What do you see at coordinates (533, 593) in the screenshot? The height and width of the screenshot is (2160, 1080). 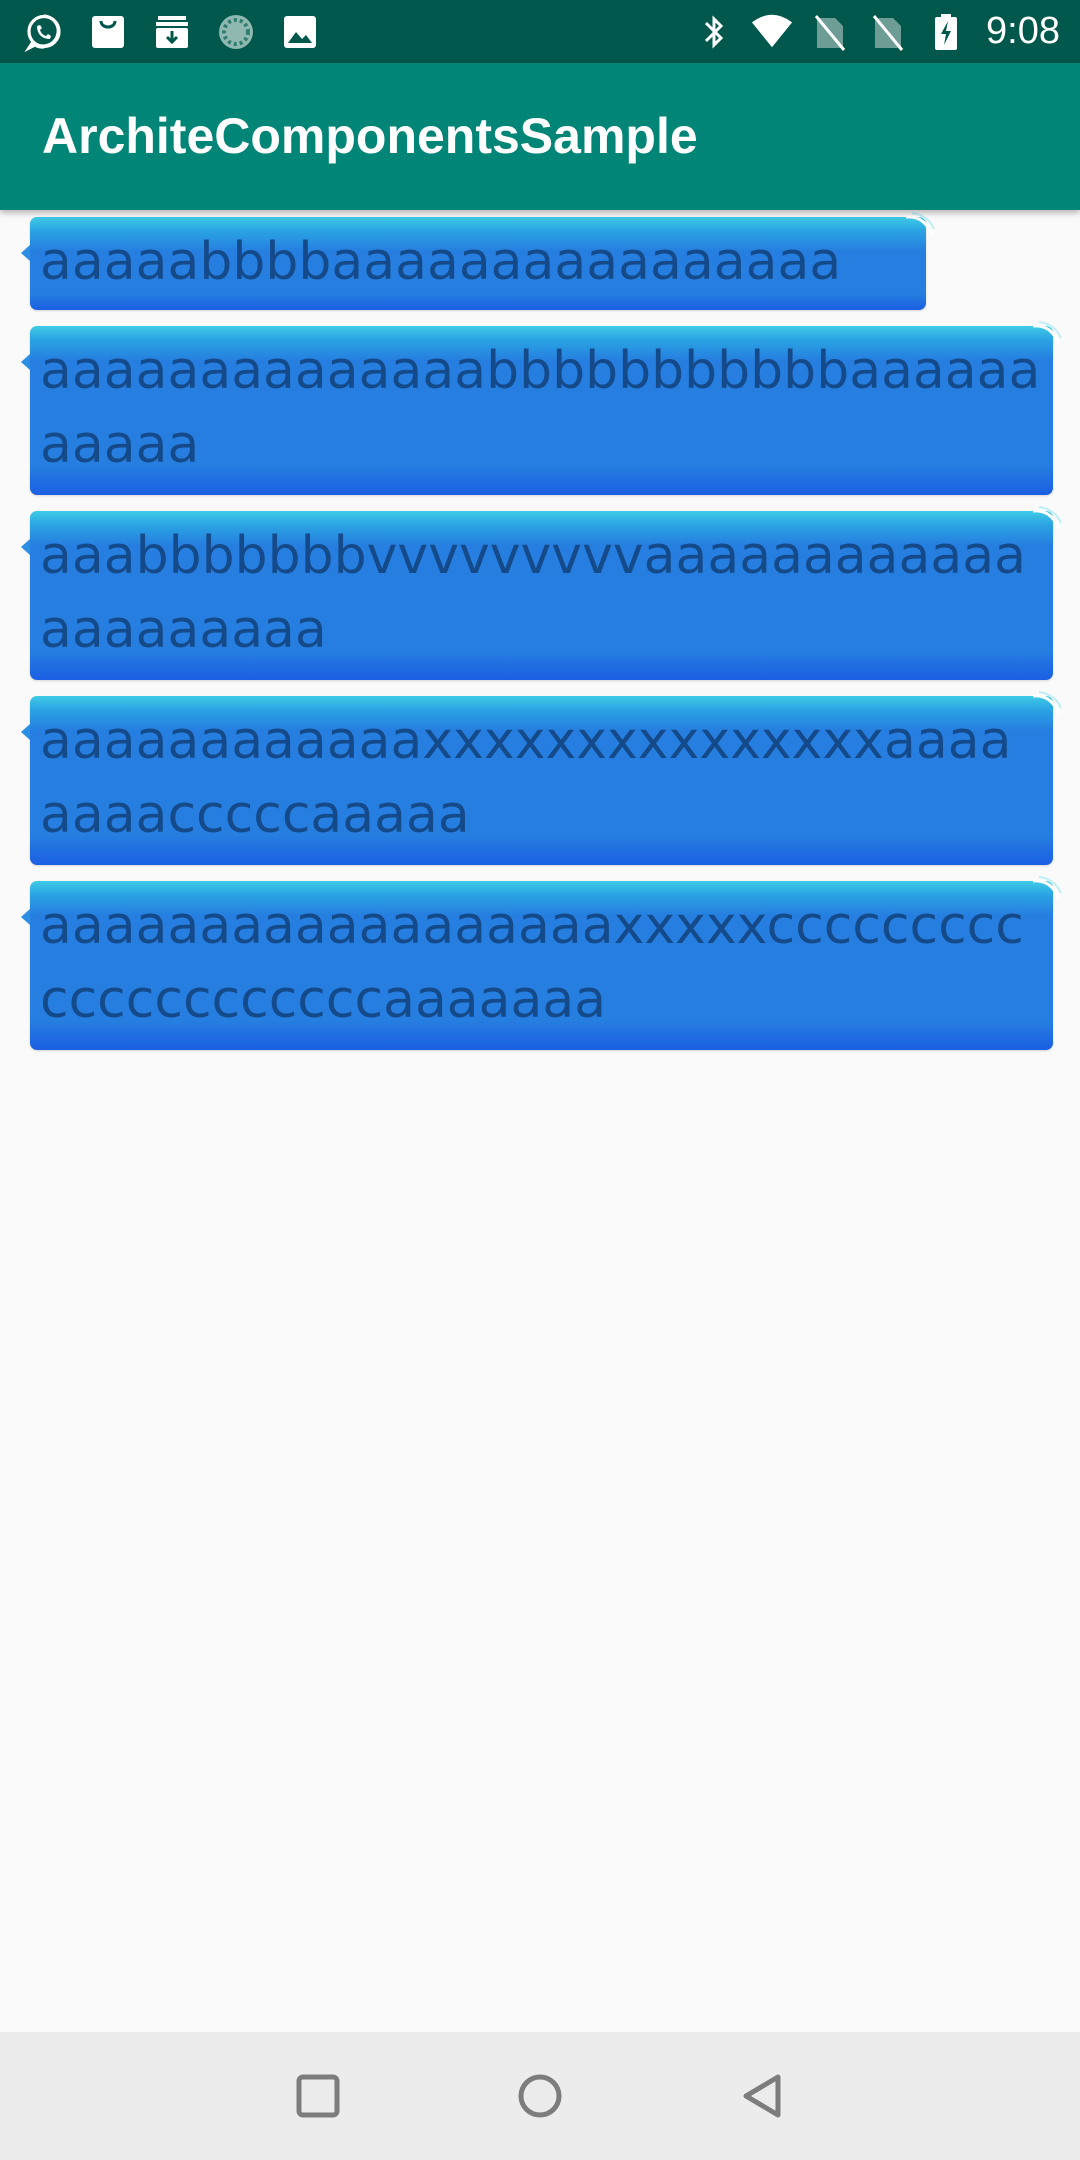 I see `message-text: aaabbbbbbbvvvvvvvvvaaaaaaaaaaaaaaaaaaaaa` at bounding box center [533, 593].